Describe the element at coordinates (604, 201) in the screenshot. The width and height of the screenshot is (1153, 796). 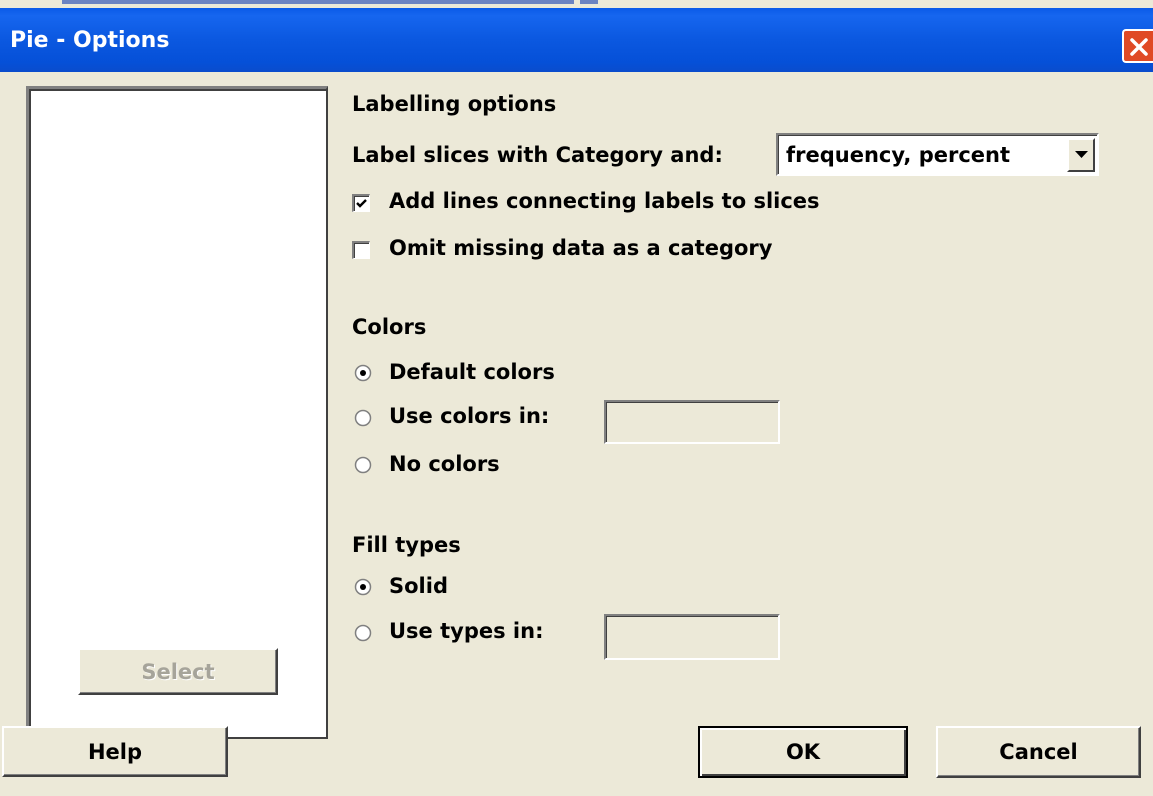
I see `add-lines-label: Add lines connecting labels to slices` at that location.